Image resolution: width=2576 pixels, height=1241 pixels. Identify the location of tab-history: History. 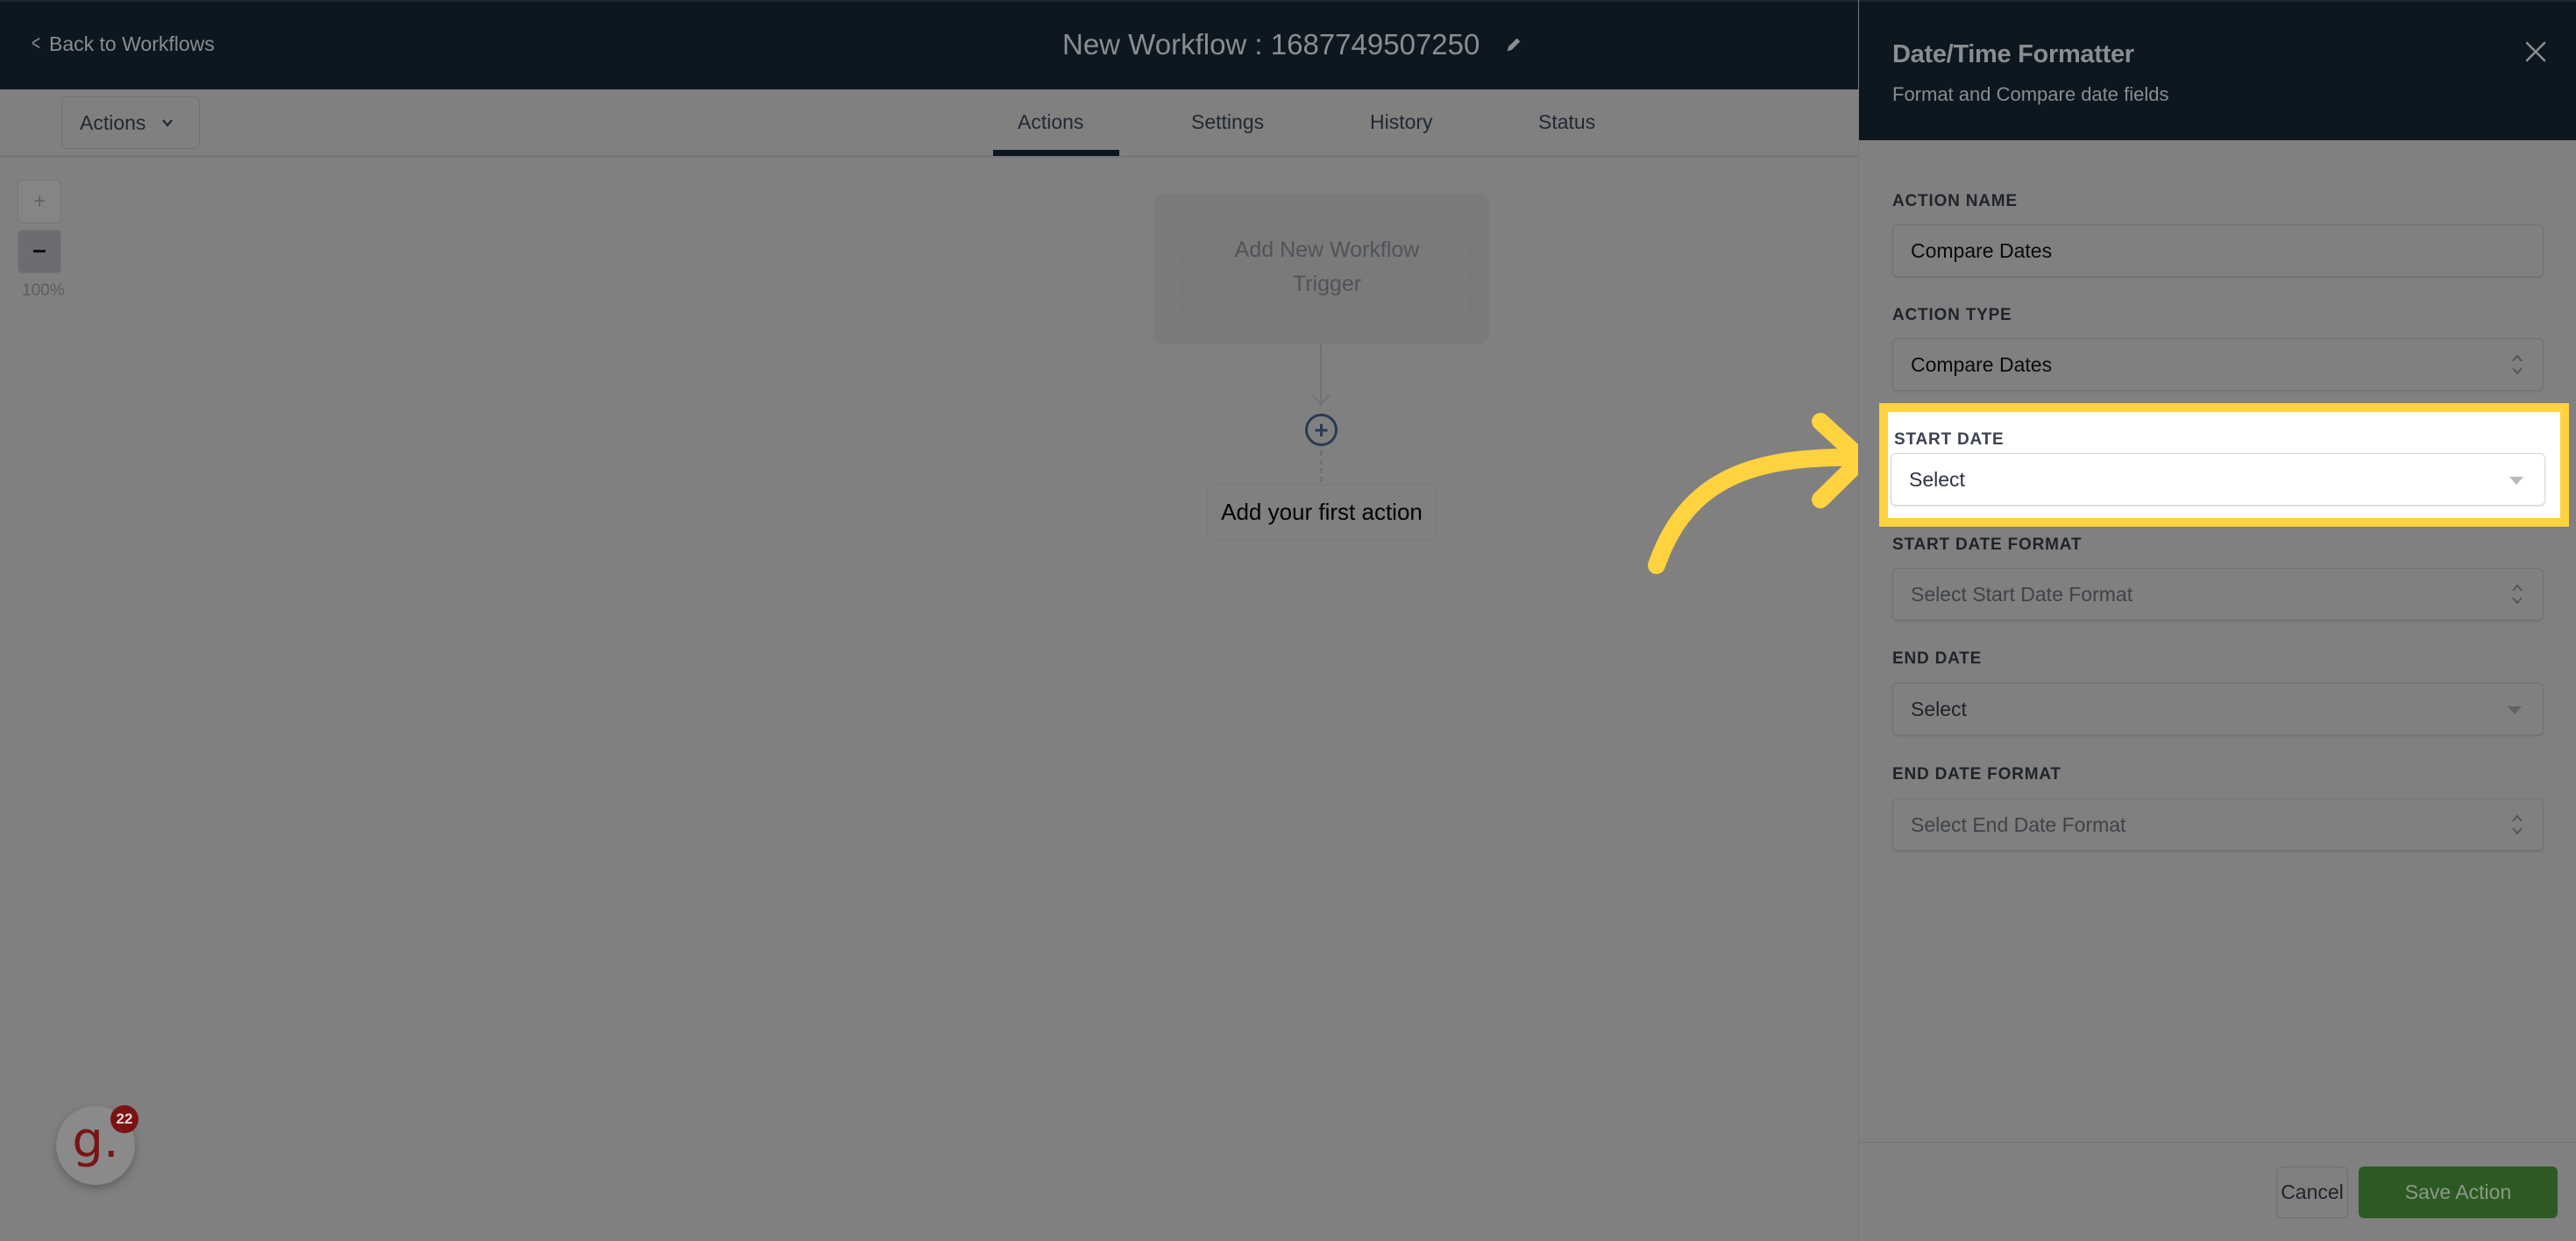
(1401, 122).